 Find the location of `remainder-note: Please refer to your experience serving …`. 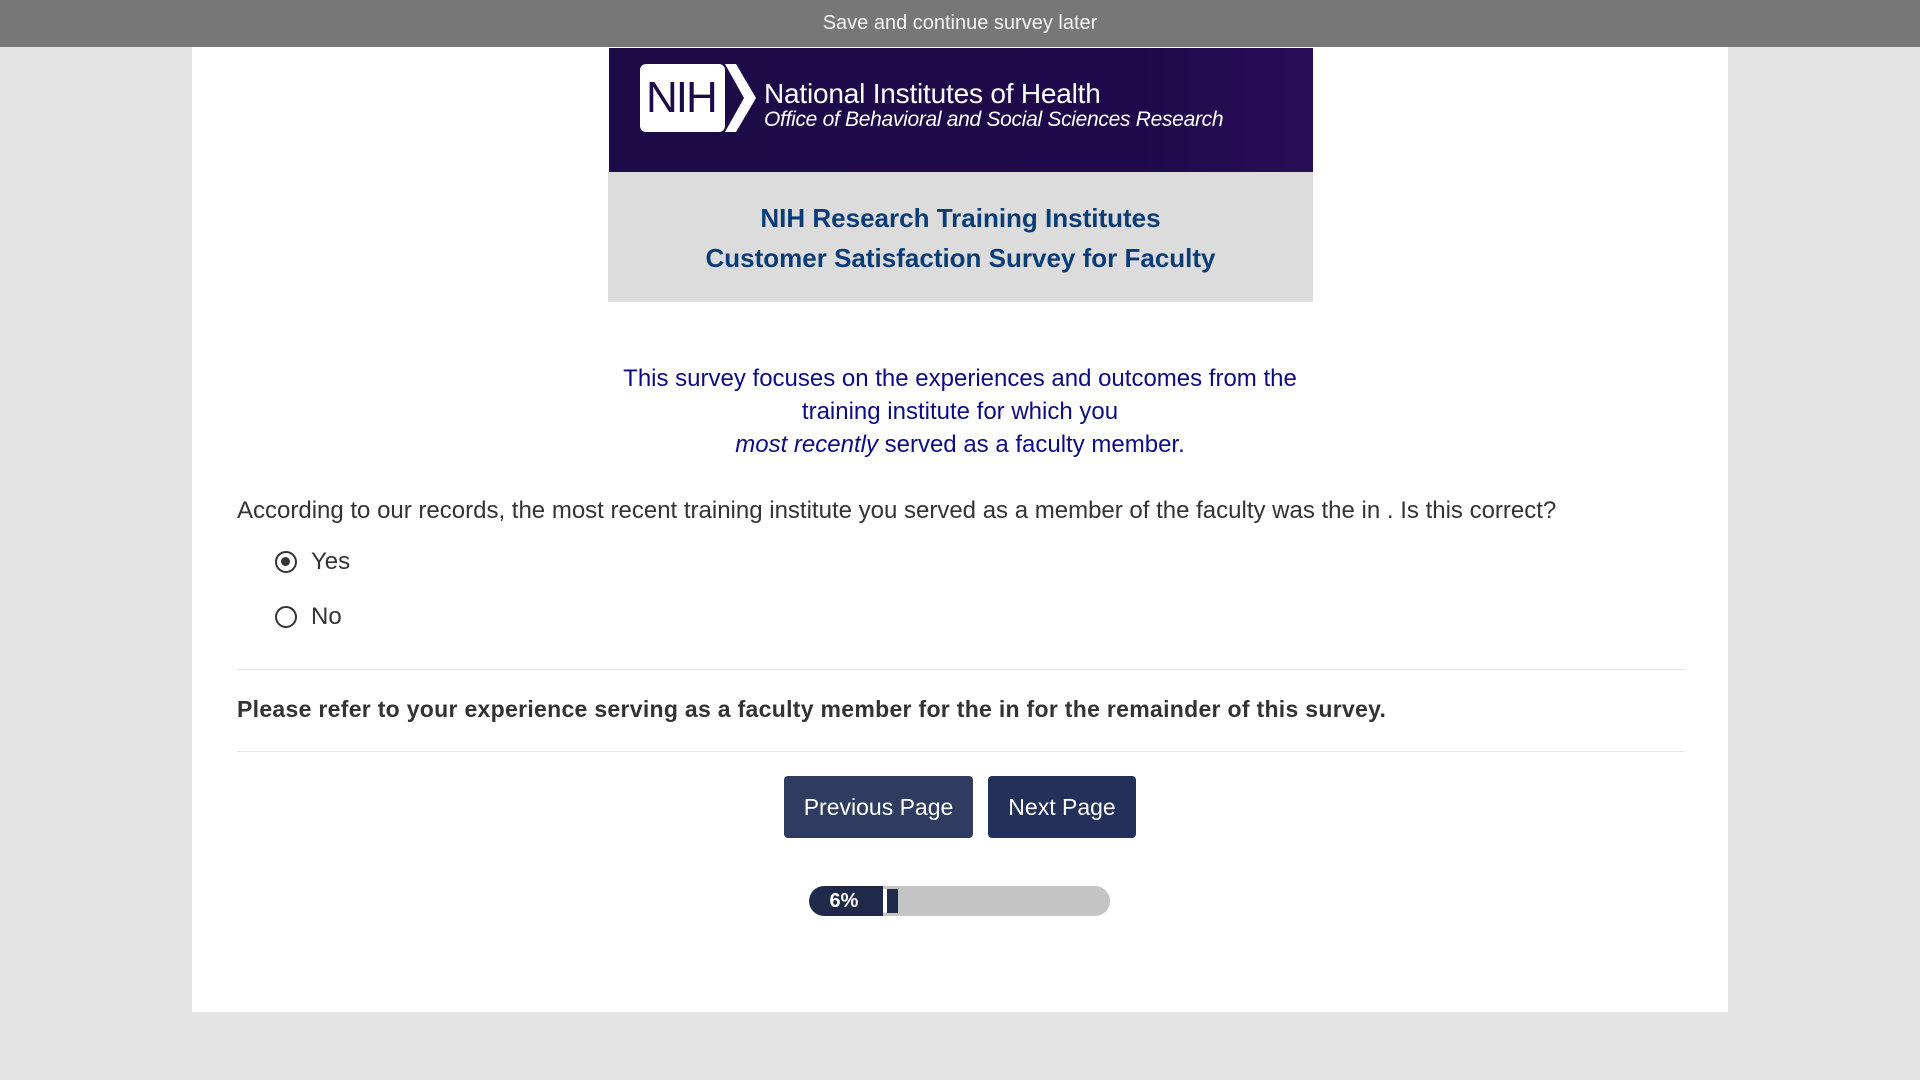

remainder-note: Please refer to your experience serving … is located at coordinates (812, 709).